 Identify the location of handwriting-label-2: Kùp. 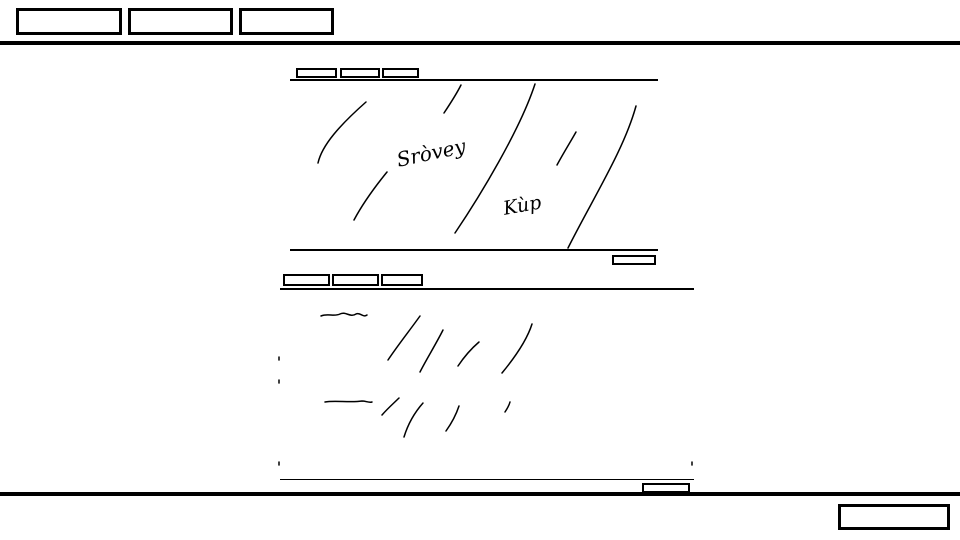
(522, 205).